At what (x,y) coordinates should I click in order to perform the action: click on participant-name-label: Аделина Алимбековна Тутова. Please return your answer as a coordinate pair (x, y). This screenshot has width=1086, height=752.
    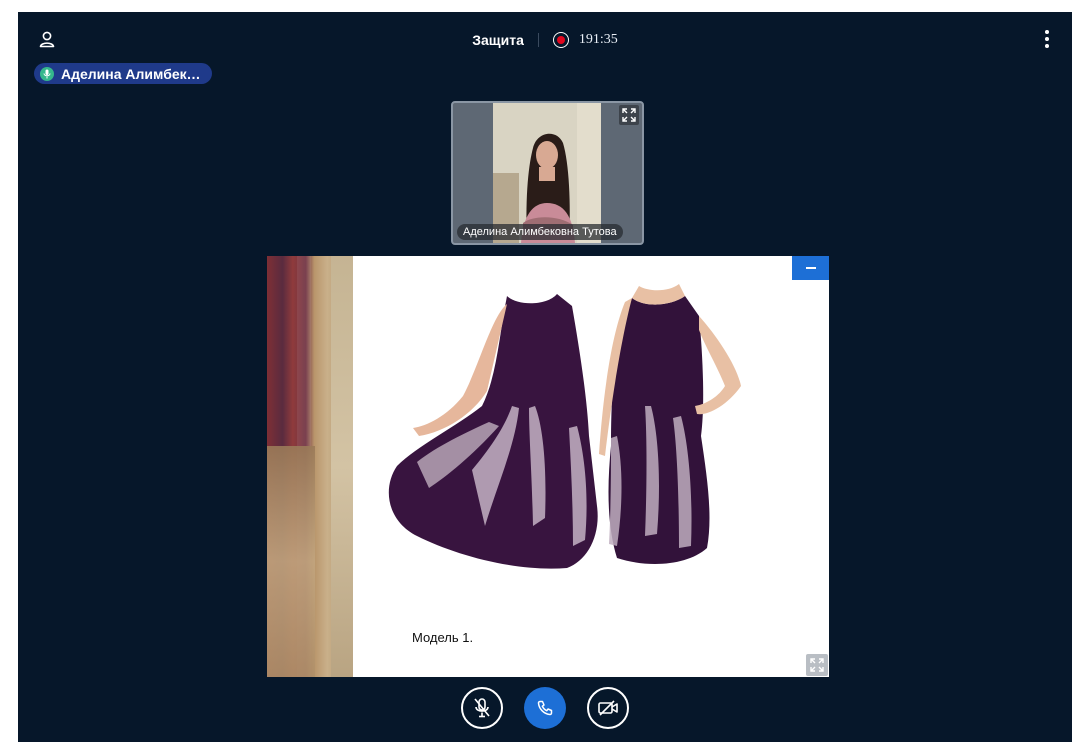
    Looking at the image, I should click on (540, 232).